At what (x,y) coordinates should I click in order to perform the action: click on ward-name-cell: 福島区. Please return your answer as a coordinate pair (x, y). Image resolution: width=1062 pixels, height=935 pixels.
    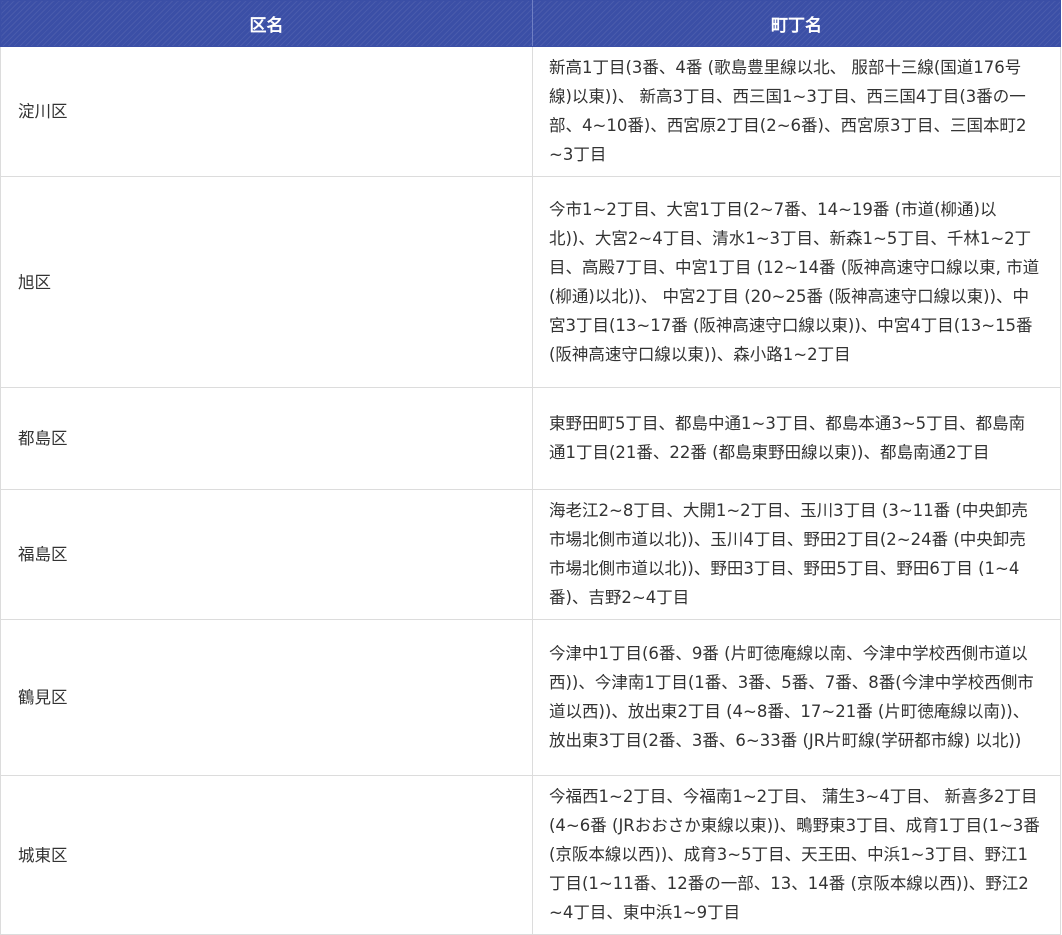
    Looking at the image, I should click on (266, 554).